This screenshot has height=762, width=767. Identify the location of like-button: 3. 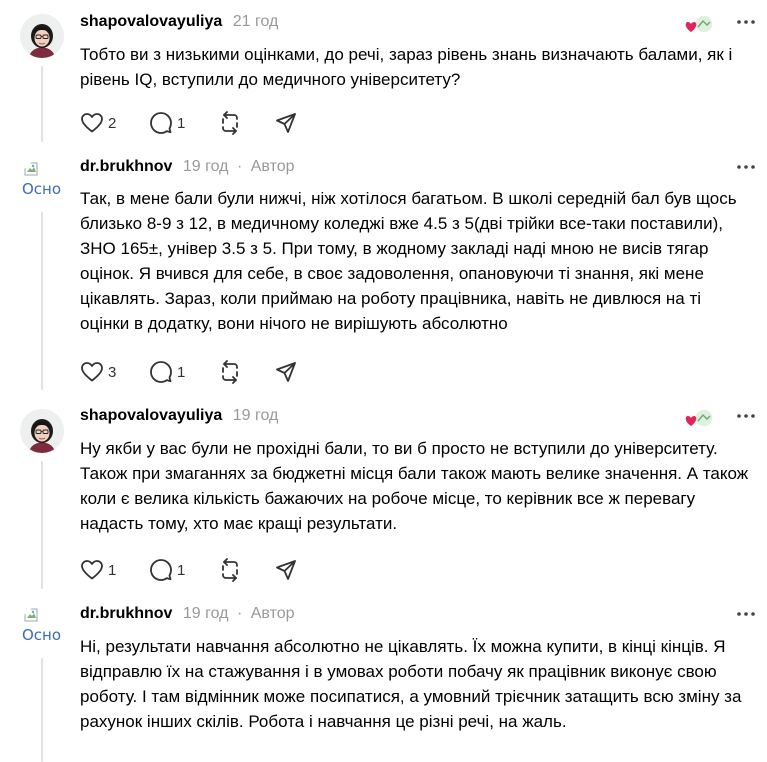
(98, 372).